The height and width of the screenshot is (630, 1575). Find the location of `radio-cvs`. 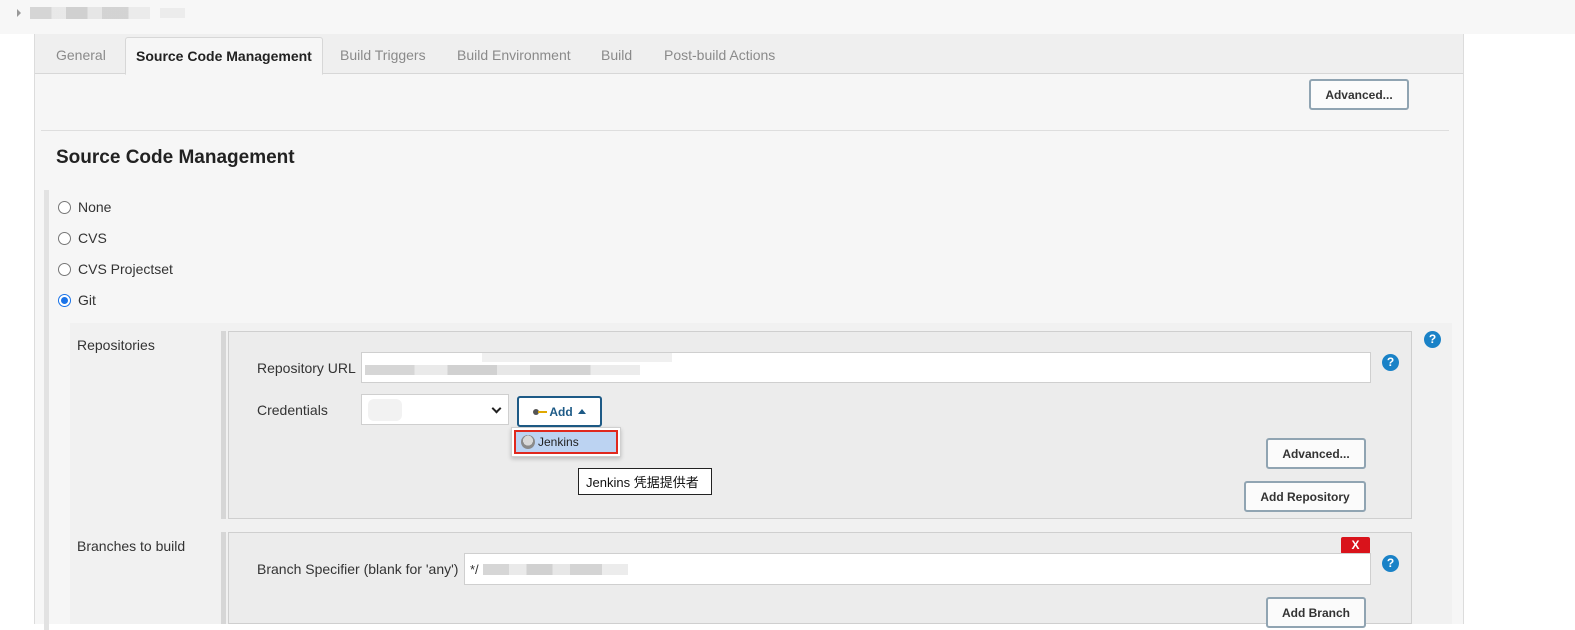

radio-cvs is located at coordinates (64, 238).